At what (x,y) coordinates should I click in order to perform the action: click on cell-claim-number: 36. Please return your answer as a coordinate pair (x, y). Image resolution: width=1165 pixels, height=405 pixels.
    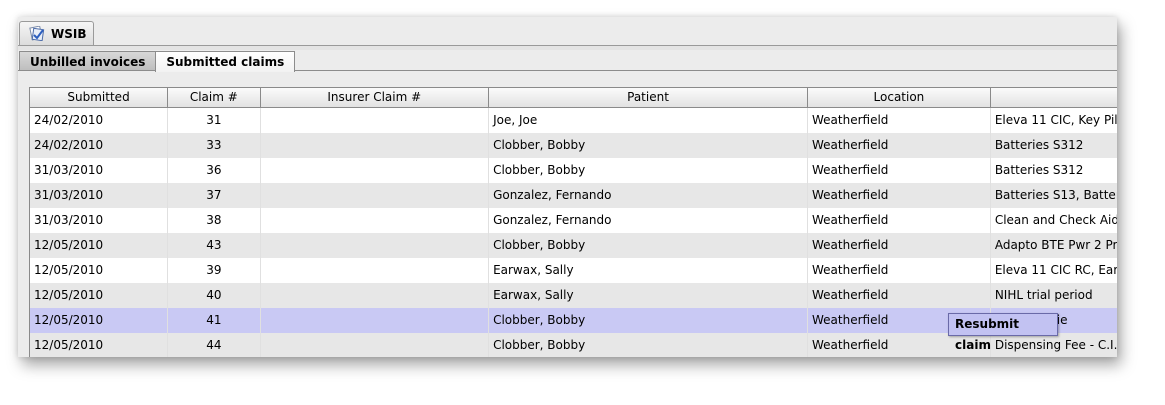
    Looking at the image, I should click on (214, 170).